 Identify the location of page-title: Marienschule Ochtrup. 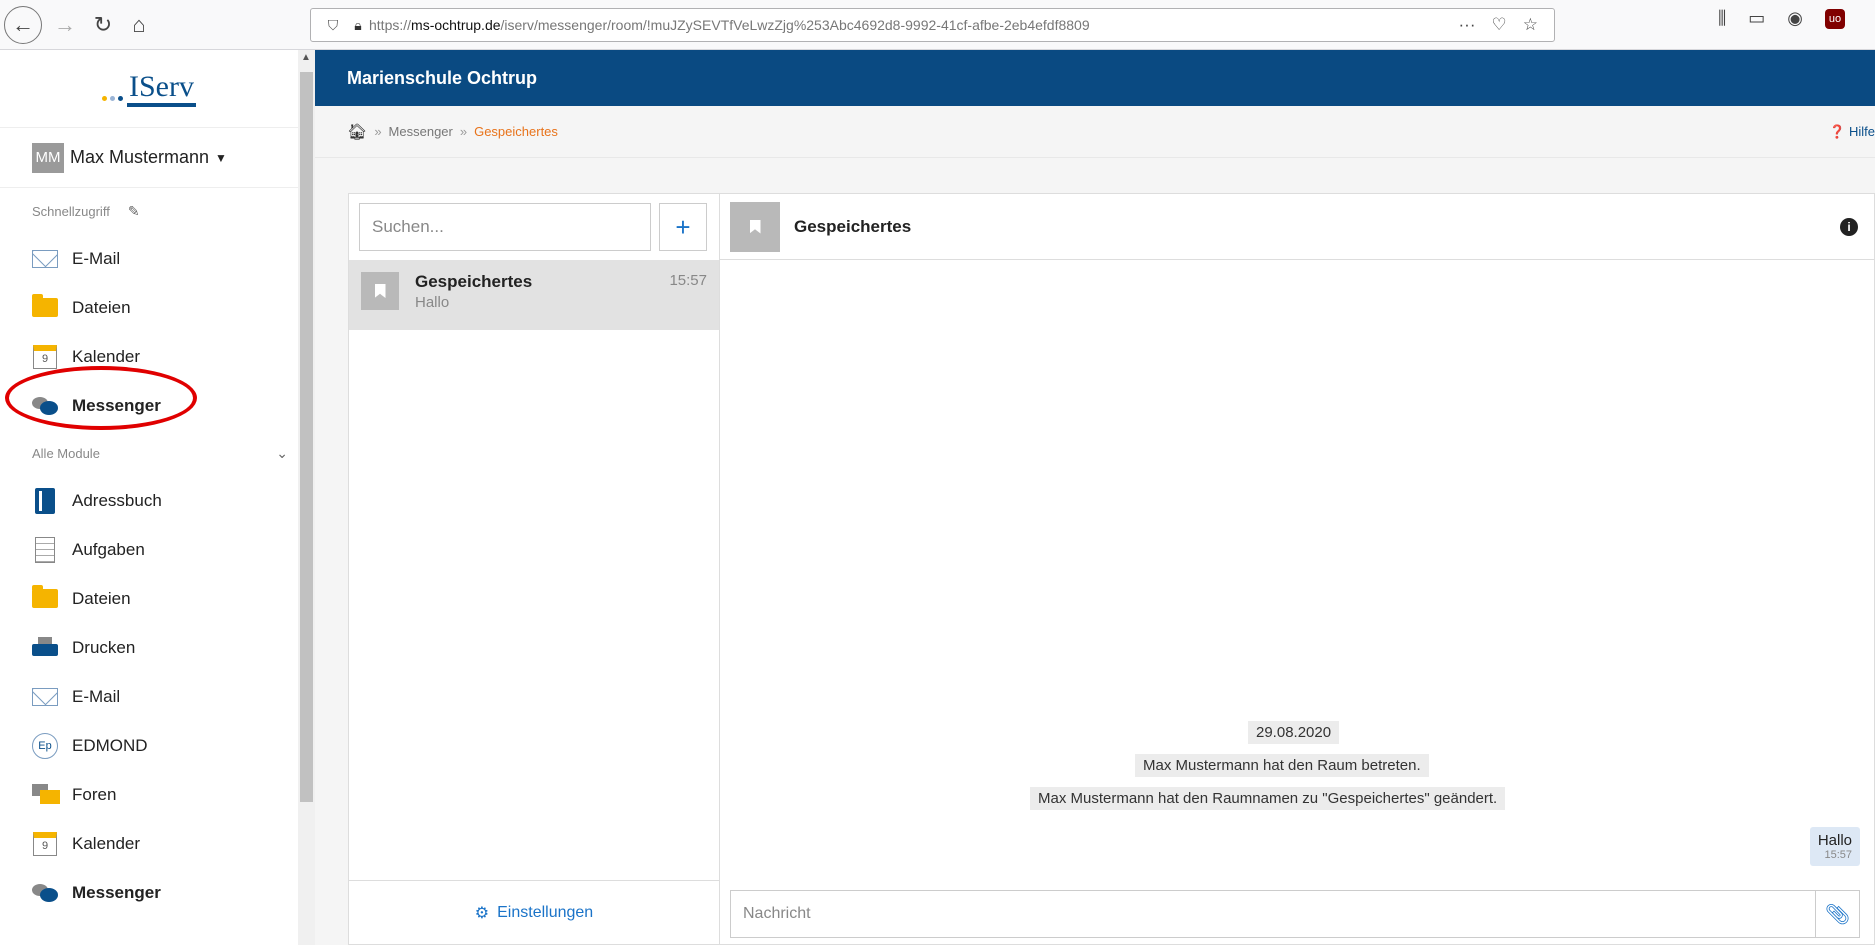
(442, 77).